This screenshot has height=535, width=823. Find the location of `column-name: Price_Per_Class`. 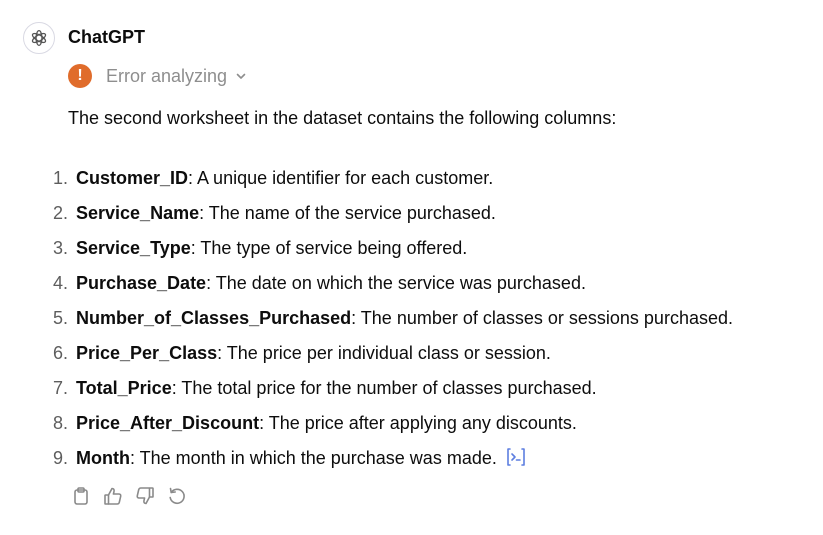

column-name: Price_Per_Class is located at coordinates (147, 353).